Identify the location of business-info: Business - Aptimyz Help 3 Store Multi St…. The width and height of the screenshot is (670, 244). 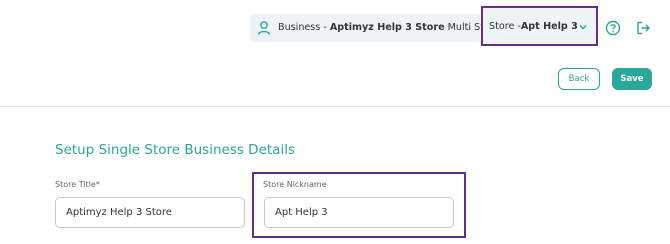
(392, 27).